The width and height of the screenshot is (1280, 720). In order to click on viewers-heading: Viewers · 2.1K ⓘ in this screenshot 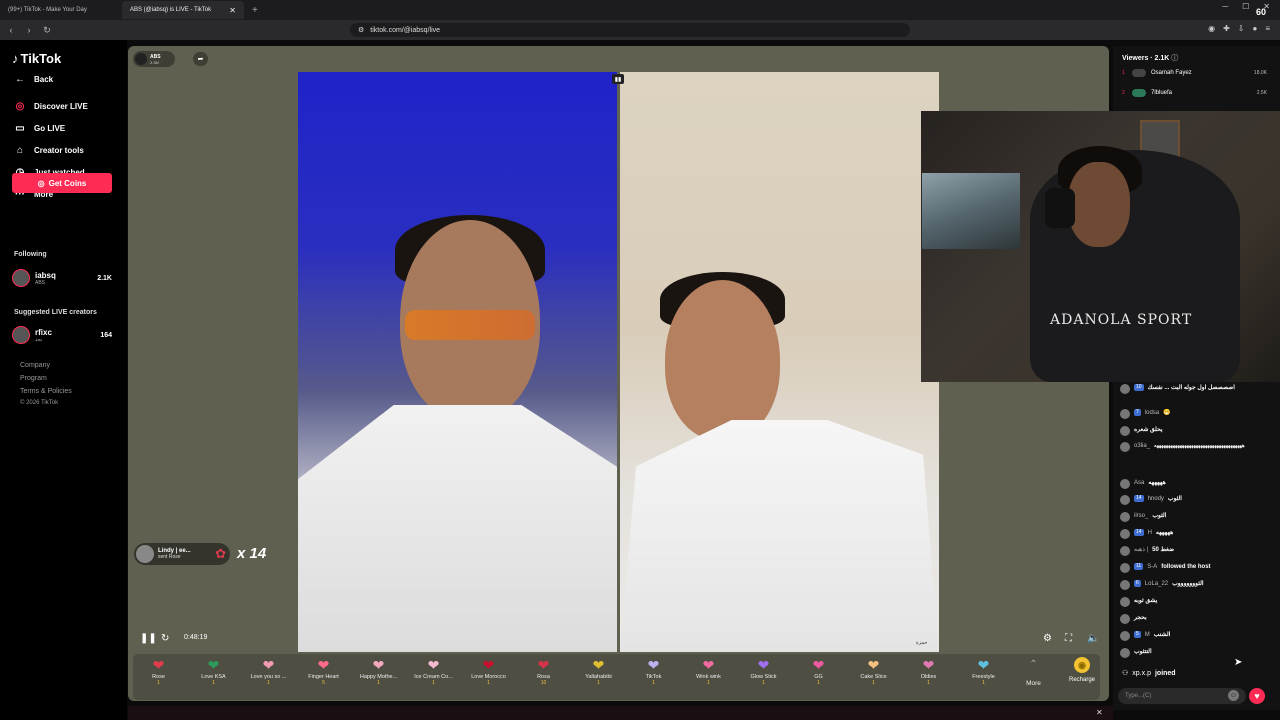, I will do `click(1150, 58)`.